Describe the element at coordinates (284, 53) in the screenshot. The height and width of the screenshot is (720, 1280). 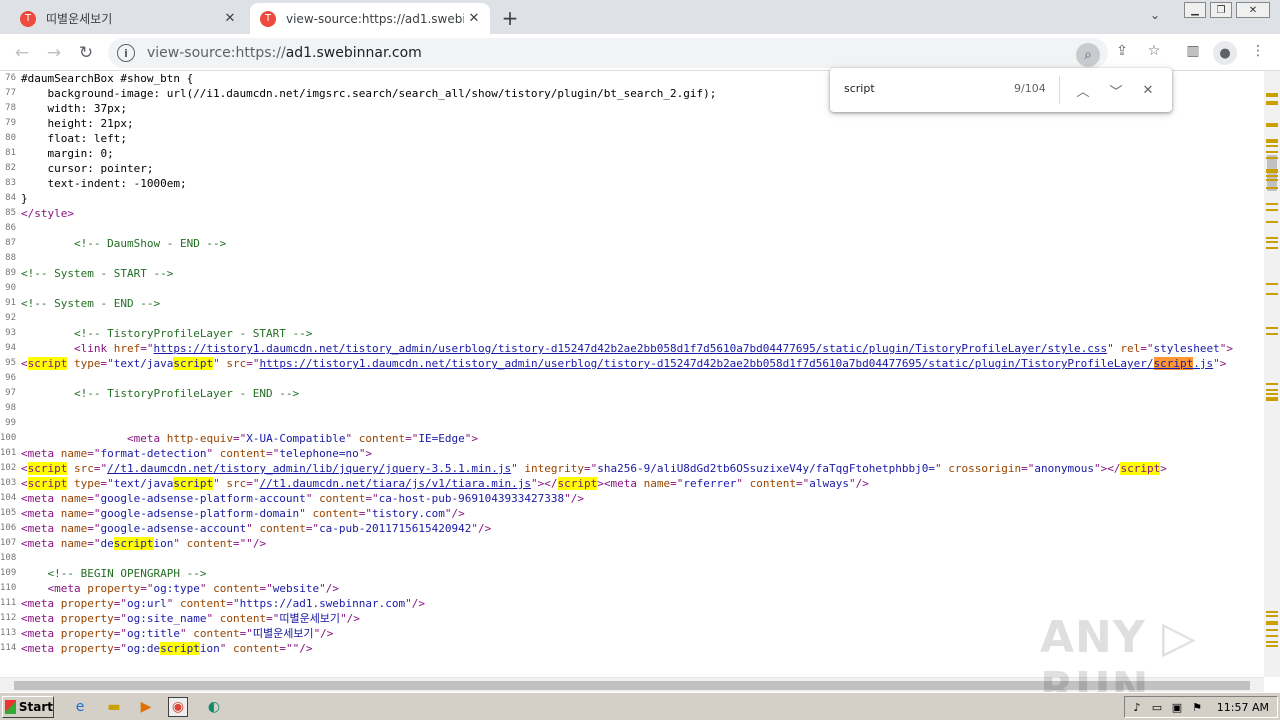
I see `address-url: view-source:https://ad1.swebinnar.com` at that location.